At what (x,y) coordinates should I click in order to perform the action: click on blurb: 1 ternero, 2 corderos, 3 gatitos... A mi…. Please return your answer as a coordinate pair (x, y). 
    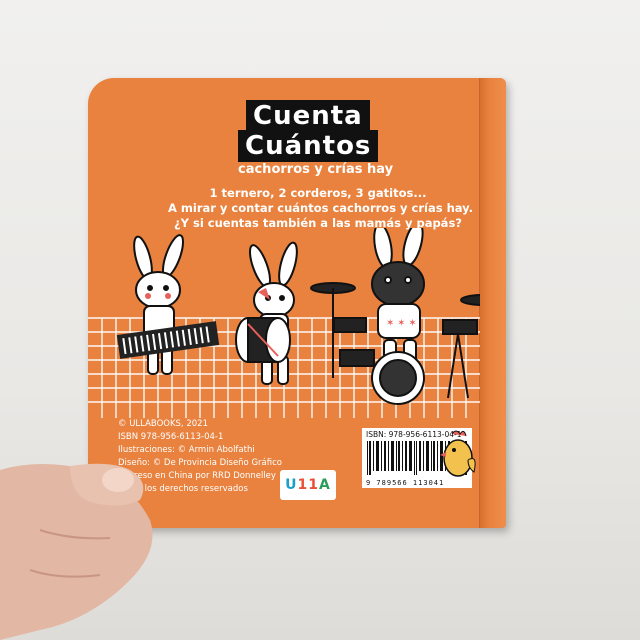
    Looking at the image, I should click on (320, 208).